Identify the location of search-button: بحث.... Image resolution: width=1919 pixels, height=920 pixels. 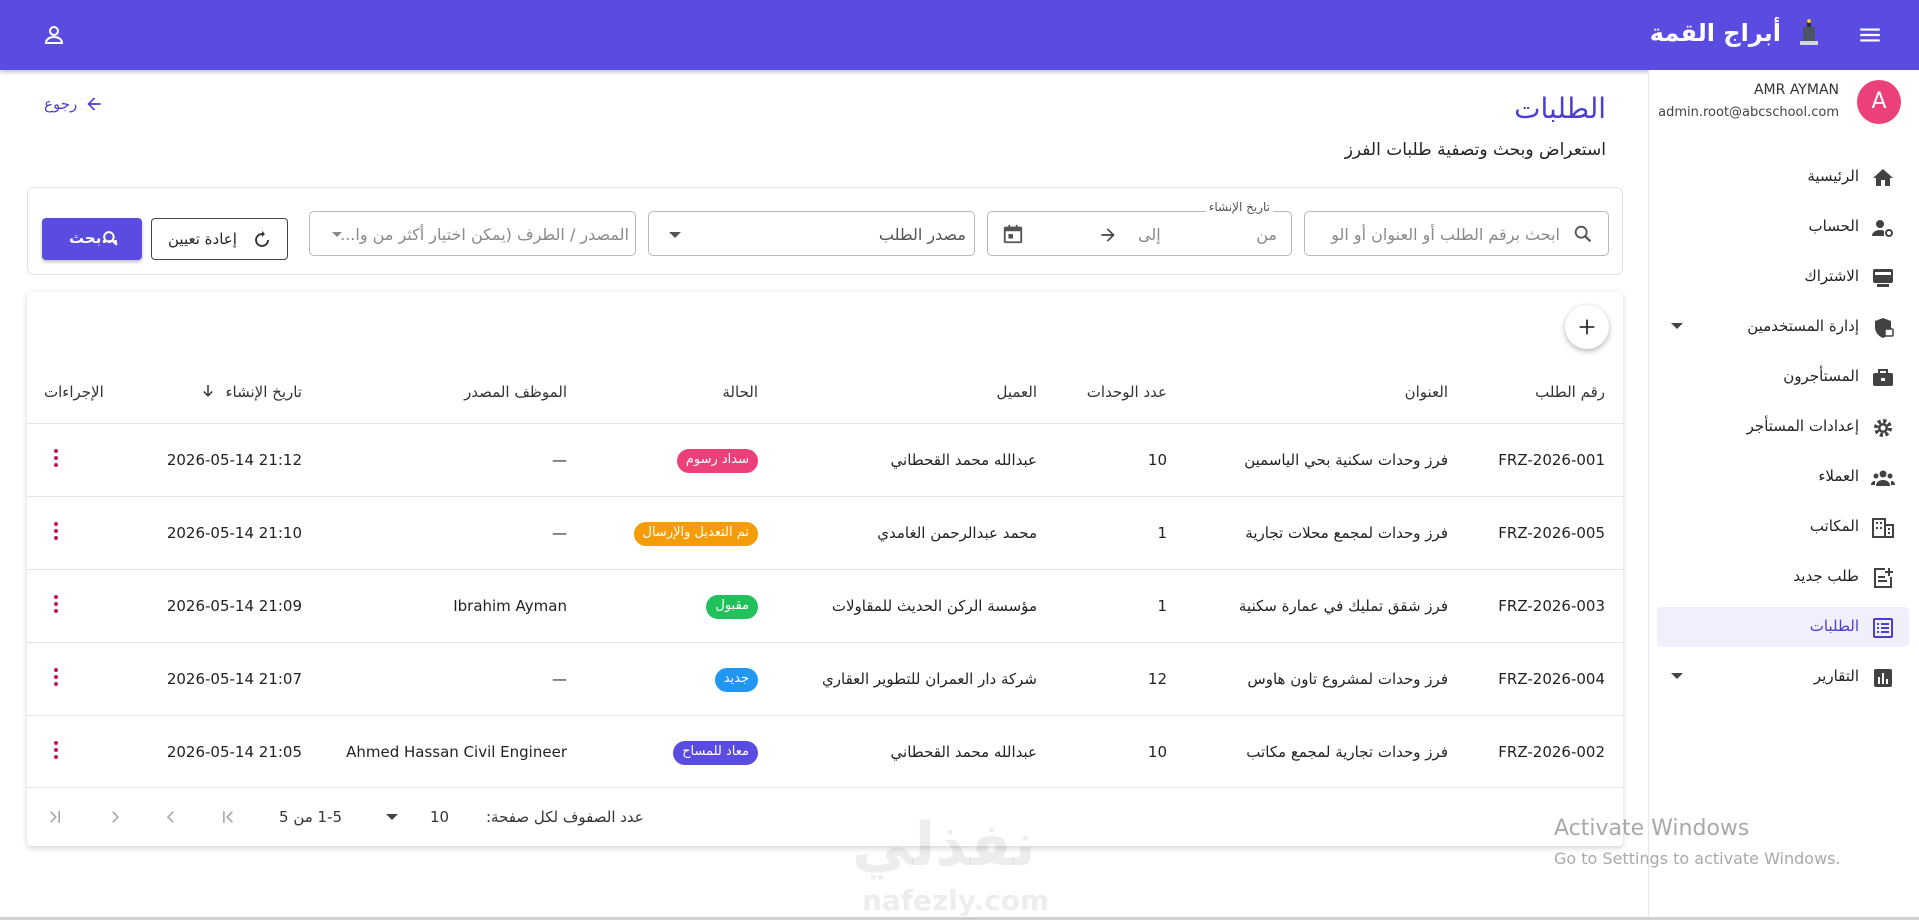
(92, 239).